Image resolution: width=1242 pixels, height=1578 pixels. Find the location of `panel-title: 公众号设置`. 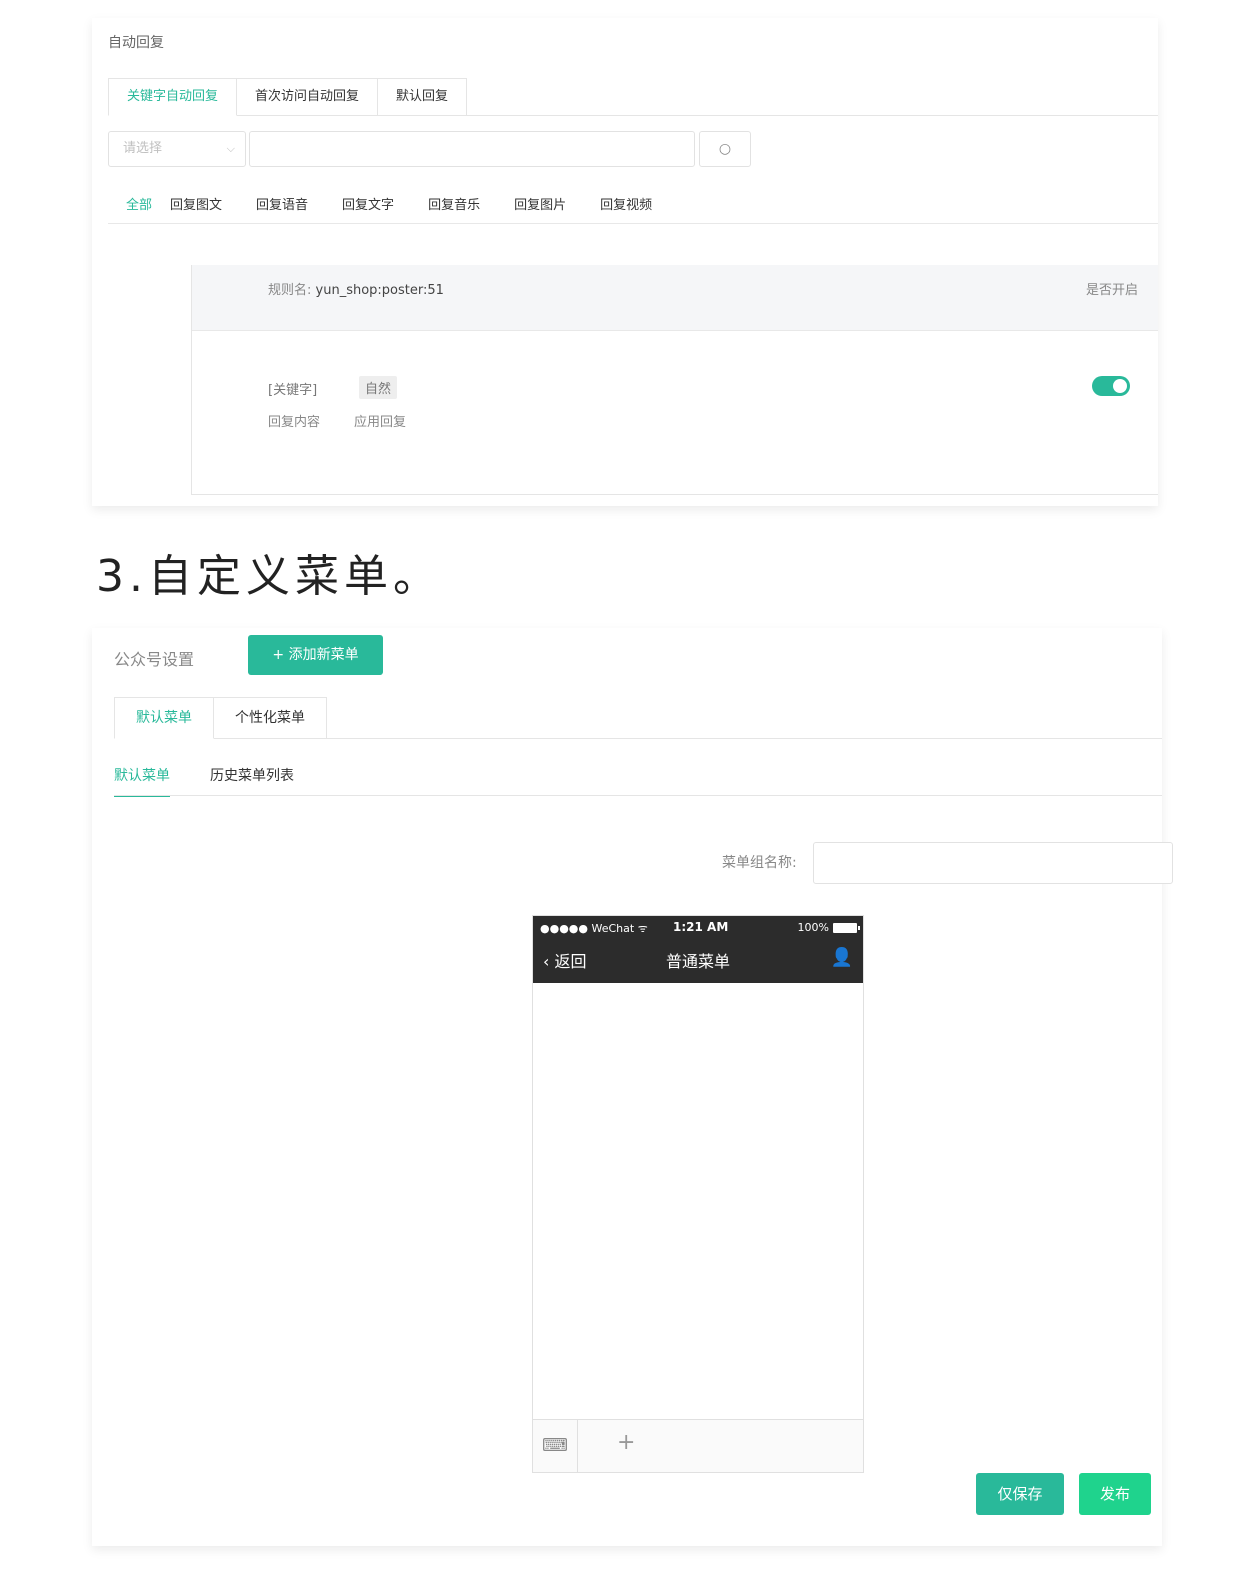

panel-title: 公众号设置 is located at coordinates (154, 659).